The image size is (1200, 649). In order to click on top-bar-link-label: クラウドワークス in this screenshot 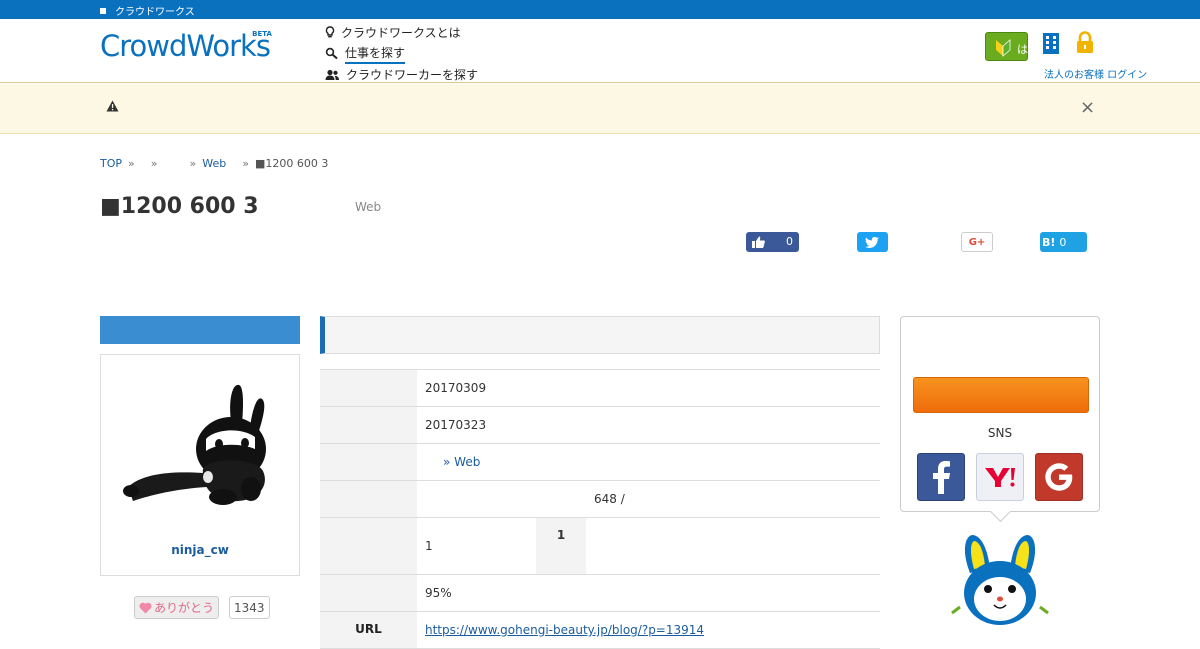, I will do `click(155, 12)`.